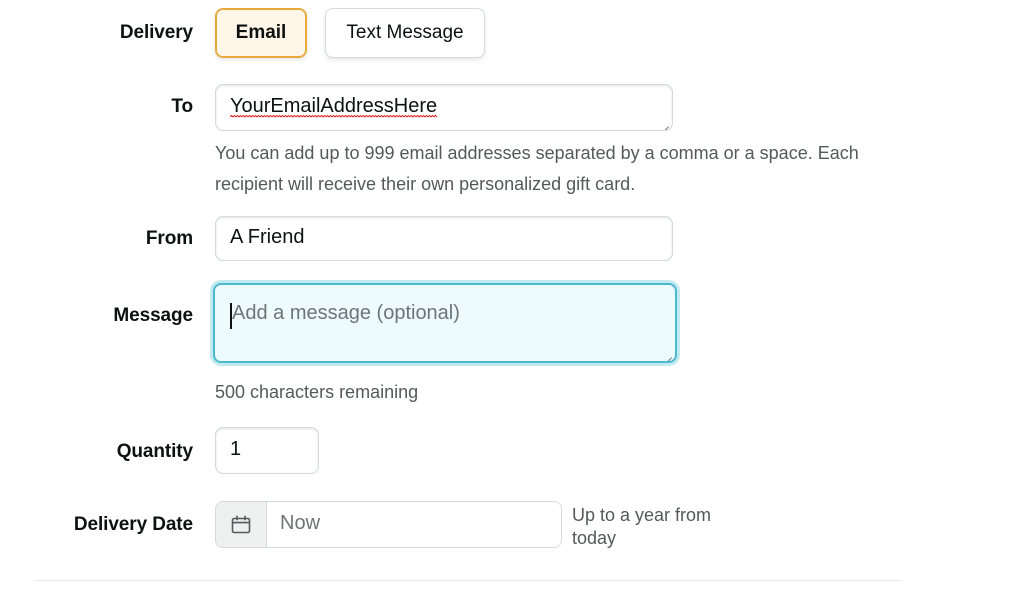 The height and width of the screenshot is (596, 1024). What do you see at coordinates (153, 315) in the screenshot?
I see `message-label: Message` at bounding box center [153, 315].